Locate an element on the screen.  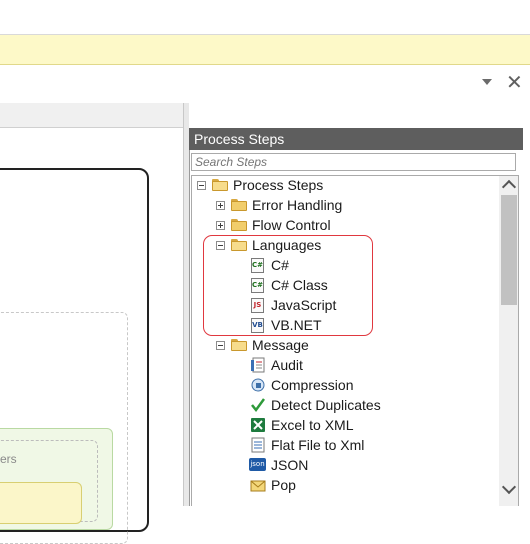
tree-item-flat-file-to-xml: Flat File to Xml is located at coordinates (317, 445).